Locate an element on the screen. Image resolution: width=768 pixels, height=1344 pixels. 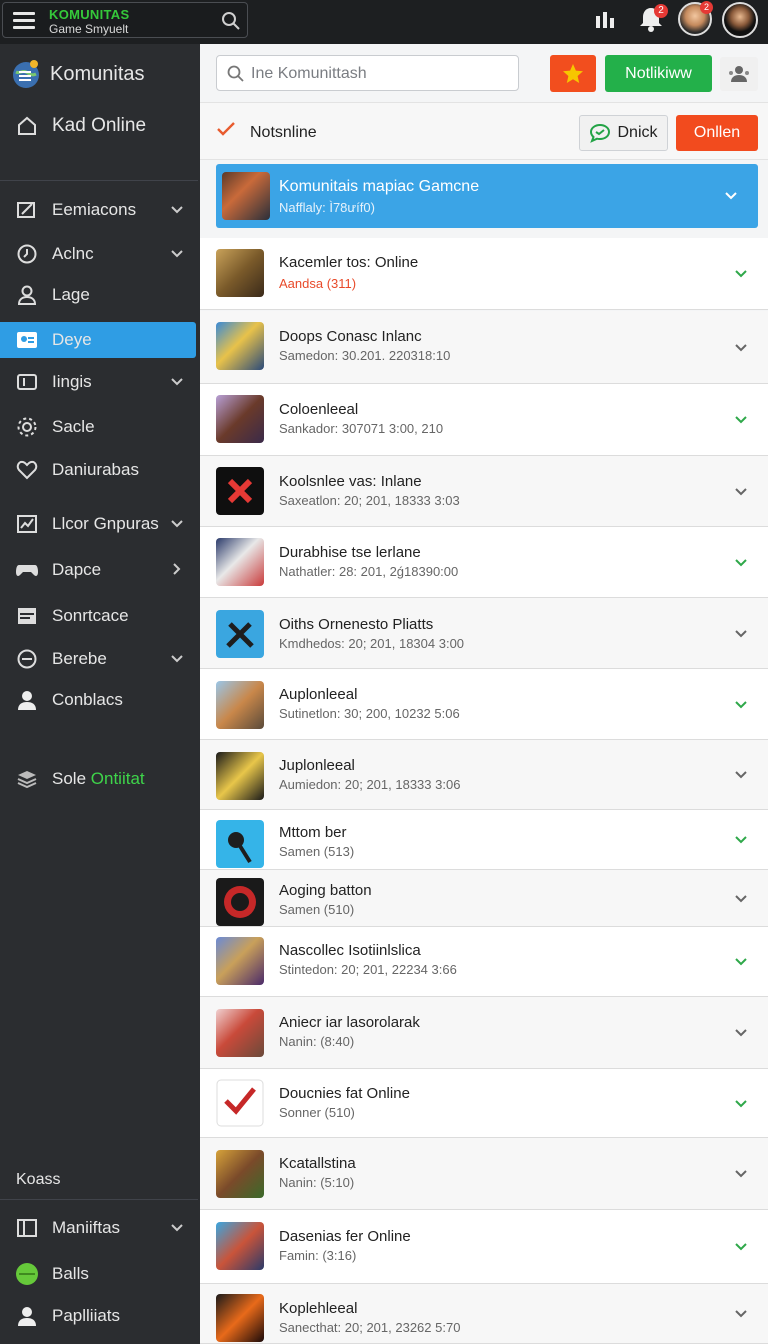
sidebar-item-iingis: Iingis is located at coordinates (99, 382).